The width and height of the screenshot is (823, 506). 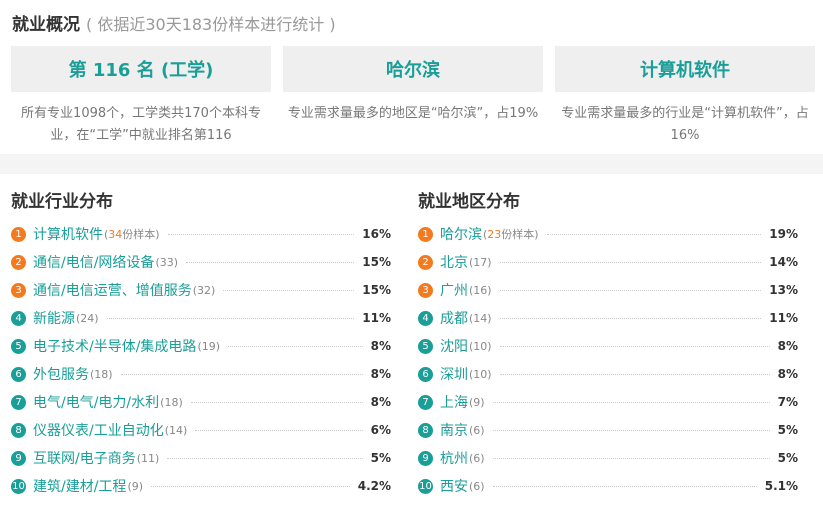 I want to click on item-name-link: 西安, so click(x=454, y=486).